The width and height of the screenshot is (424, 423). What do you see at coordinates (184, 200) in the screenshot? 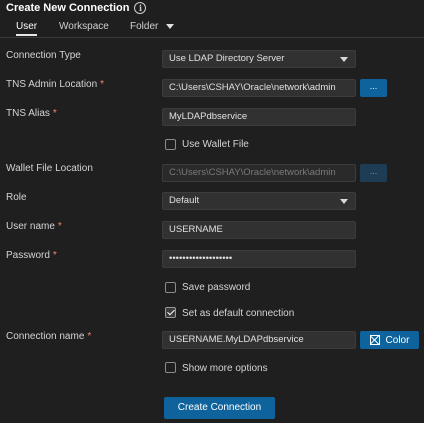
I see `role-value: Default` at bounding box center [184, 200].